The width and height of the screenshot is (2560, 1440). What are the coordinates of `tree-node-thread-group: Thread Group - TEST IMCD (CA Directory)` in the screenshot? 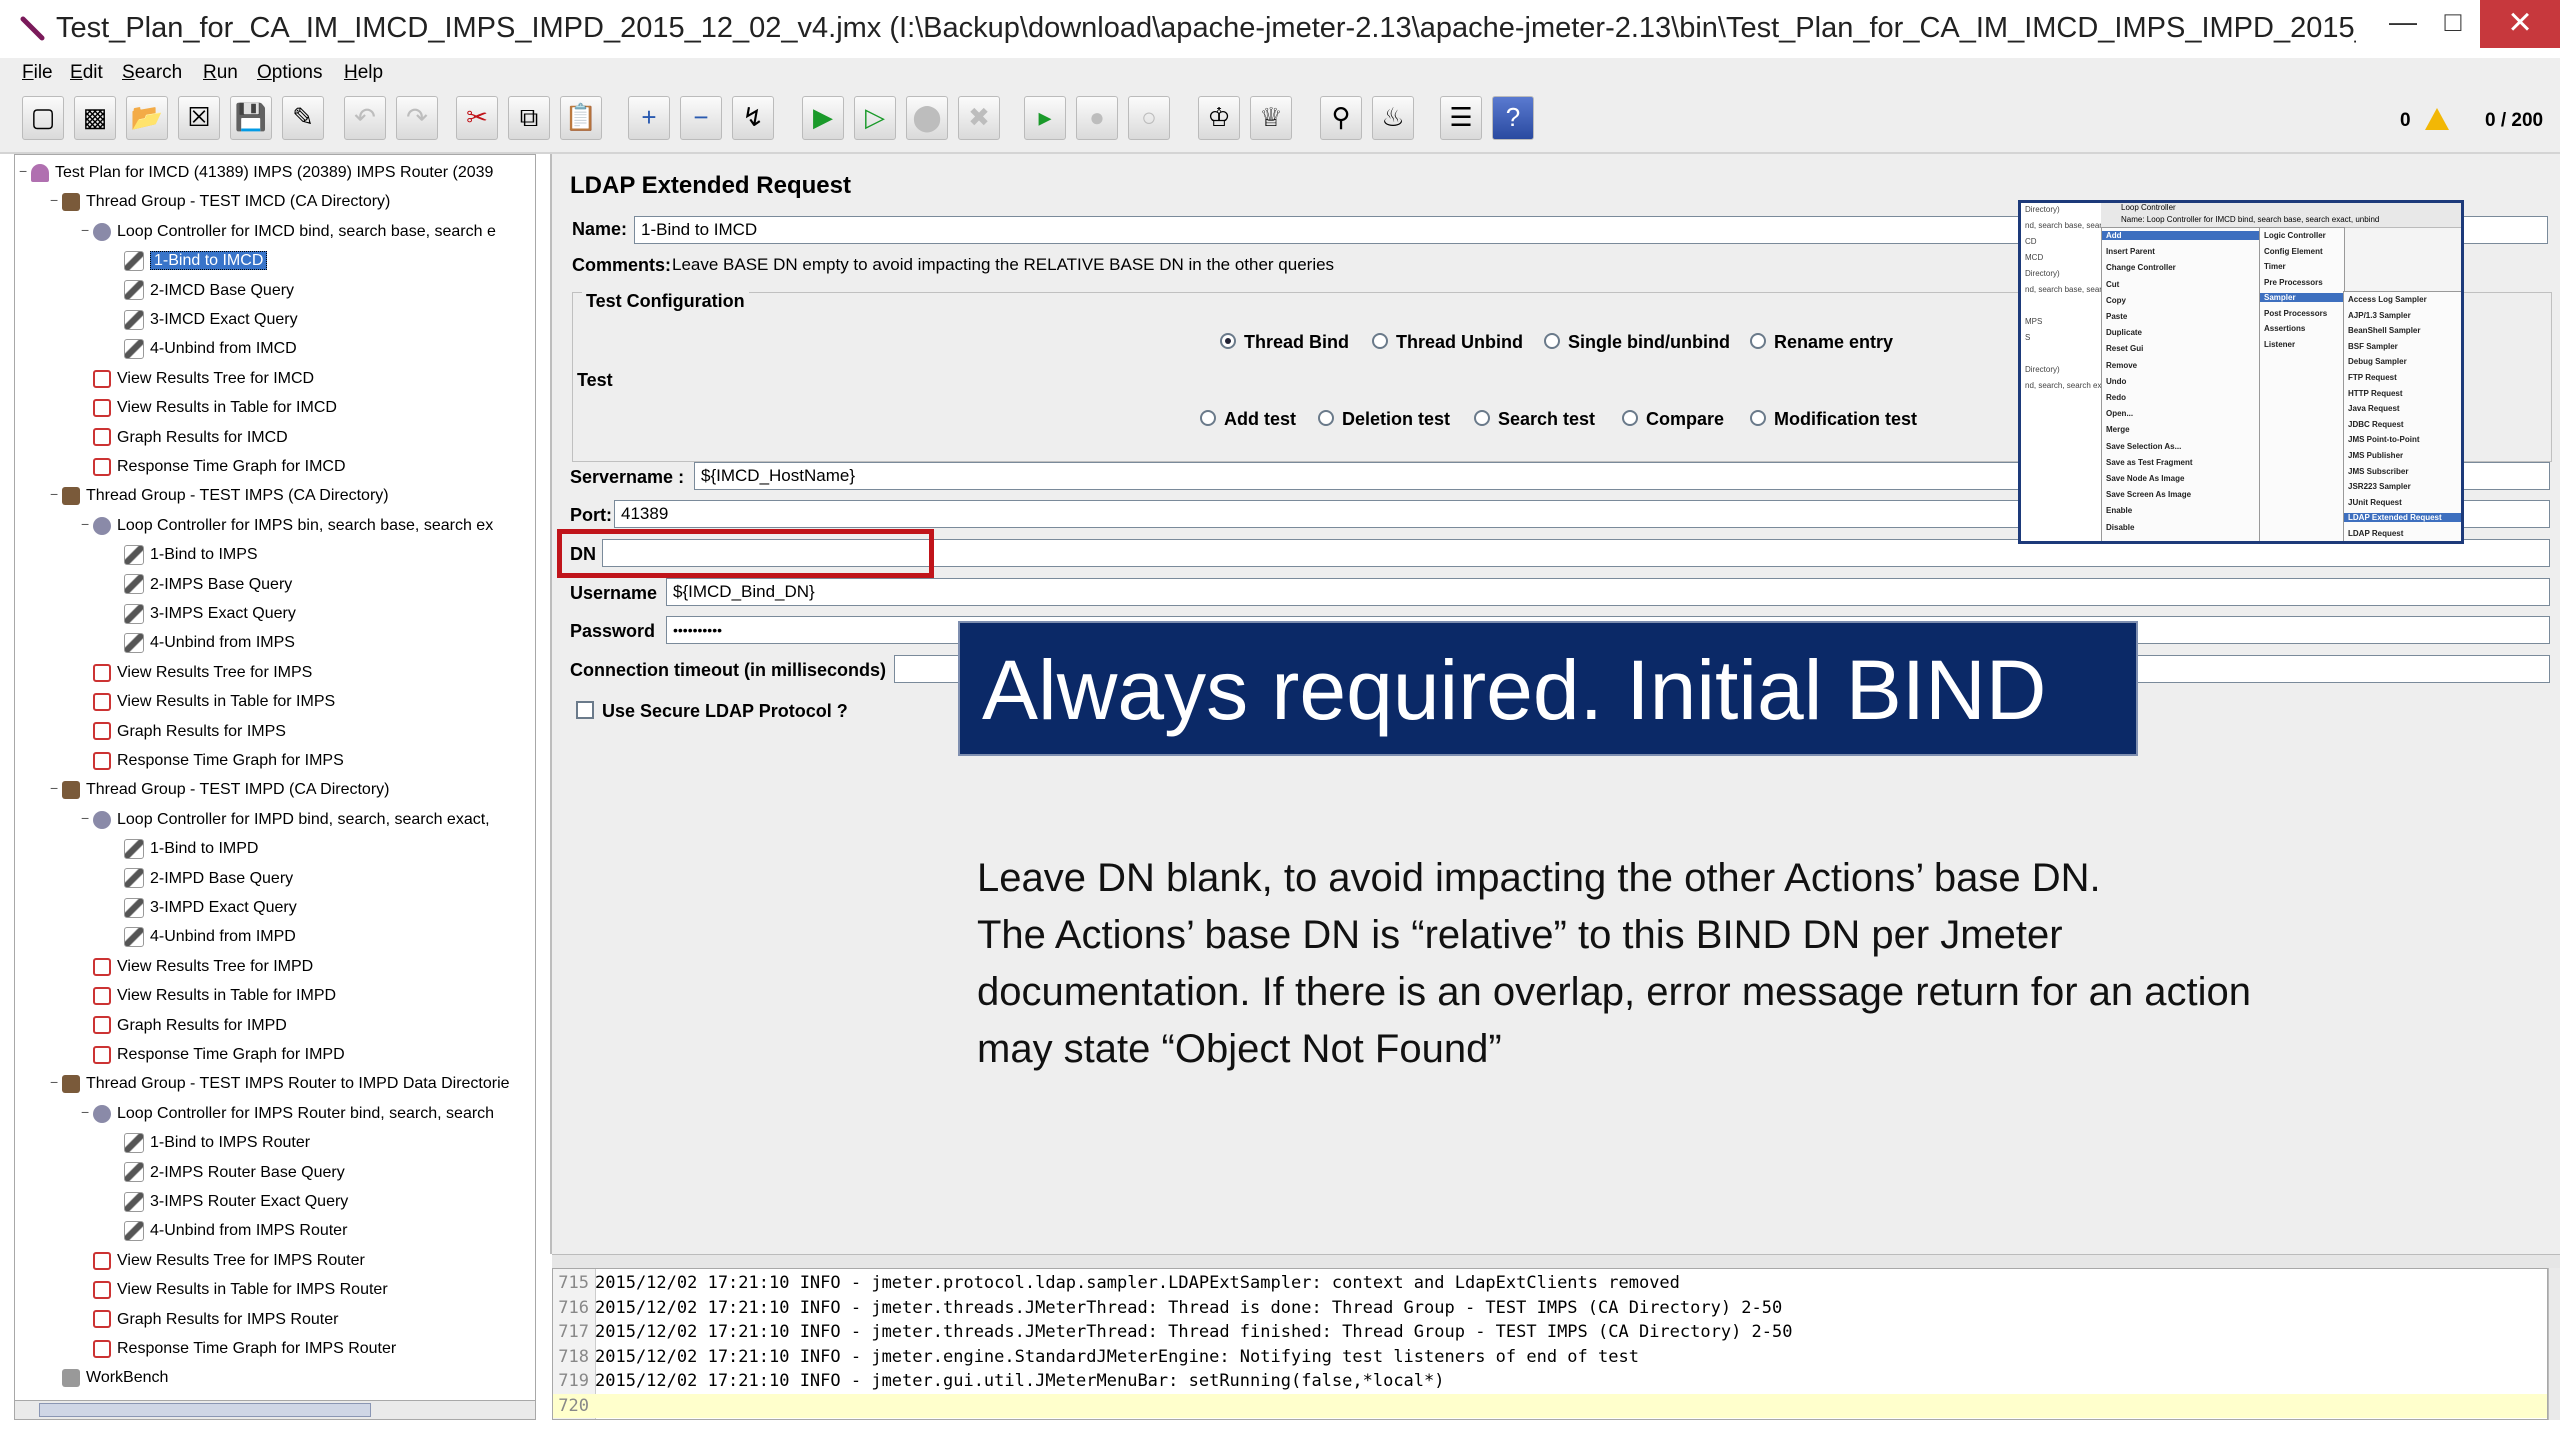 It's located at (226, 202).